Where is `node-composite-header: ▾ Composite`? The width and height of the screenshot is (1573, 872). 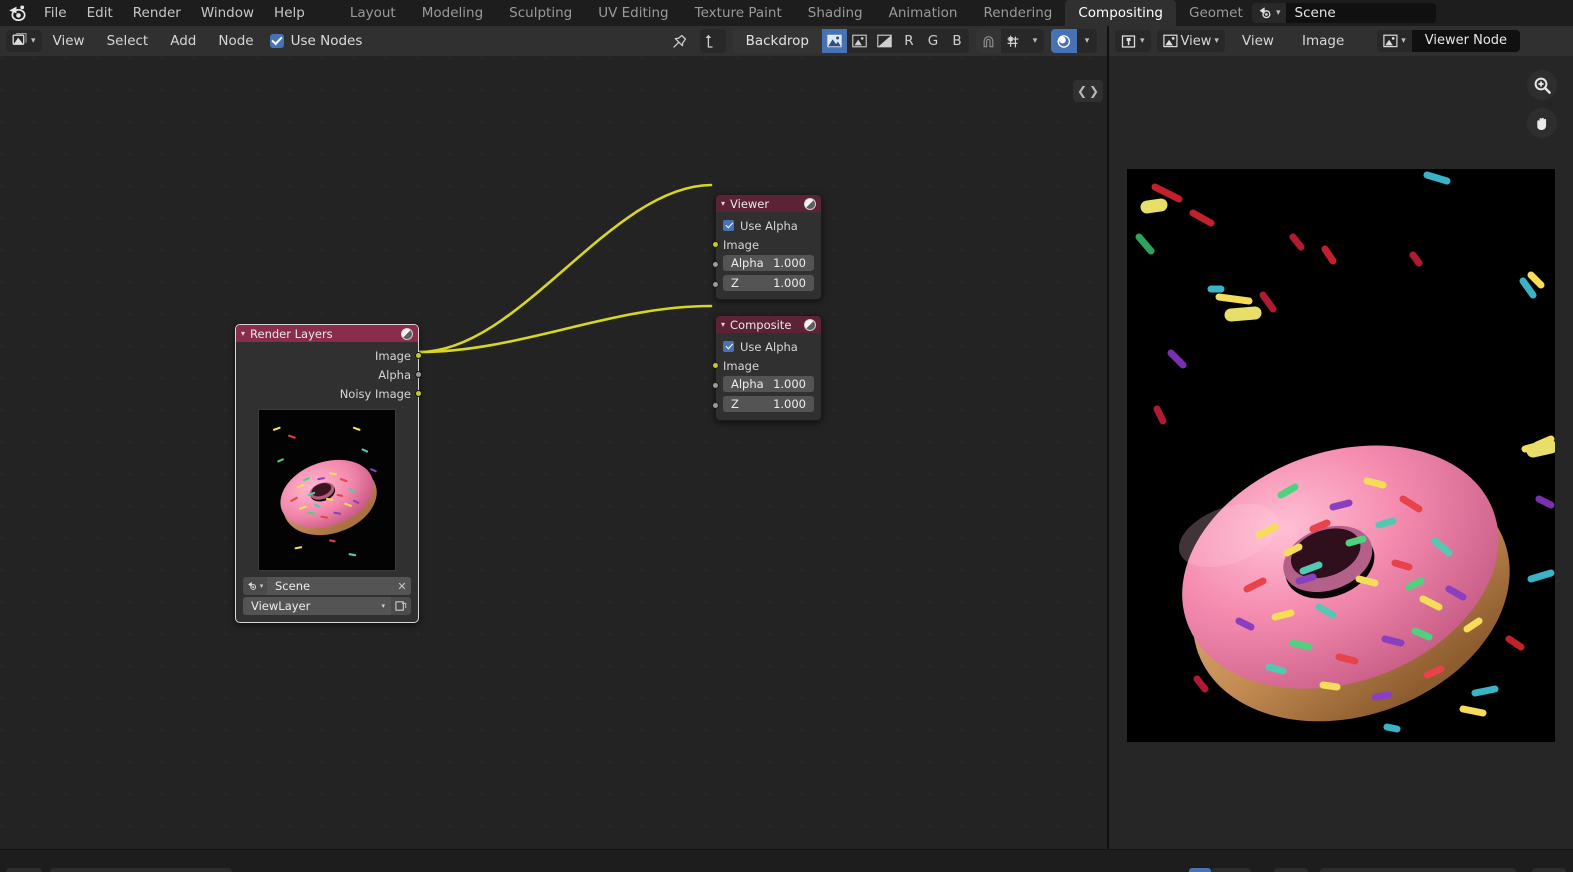 node-composite-header: ▾ Composite is located at coordinates (768, 324).